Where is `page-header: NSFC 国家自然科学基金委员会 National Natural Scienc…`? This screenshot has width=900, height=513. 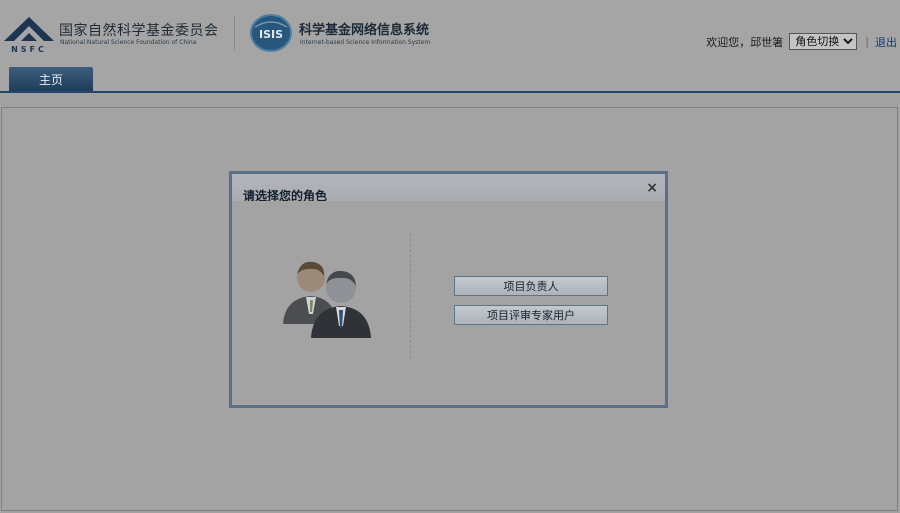
page-header: NSFC 国家自然科学基金委员会 National Natural Scienc… is located at coordinates (450, 33).